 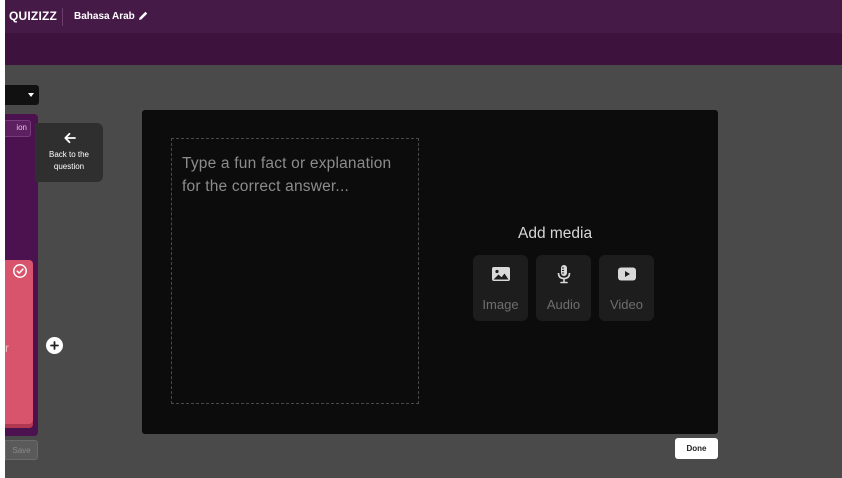 I want to click on back-label-line2: question, so click(x=69, y=166).